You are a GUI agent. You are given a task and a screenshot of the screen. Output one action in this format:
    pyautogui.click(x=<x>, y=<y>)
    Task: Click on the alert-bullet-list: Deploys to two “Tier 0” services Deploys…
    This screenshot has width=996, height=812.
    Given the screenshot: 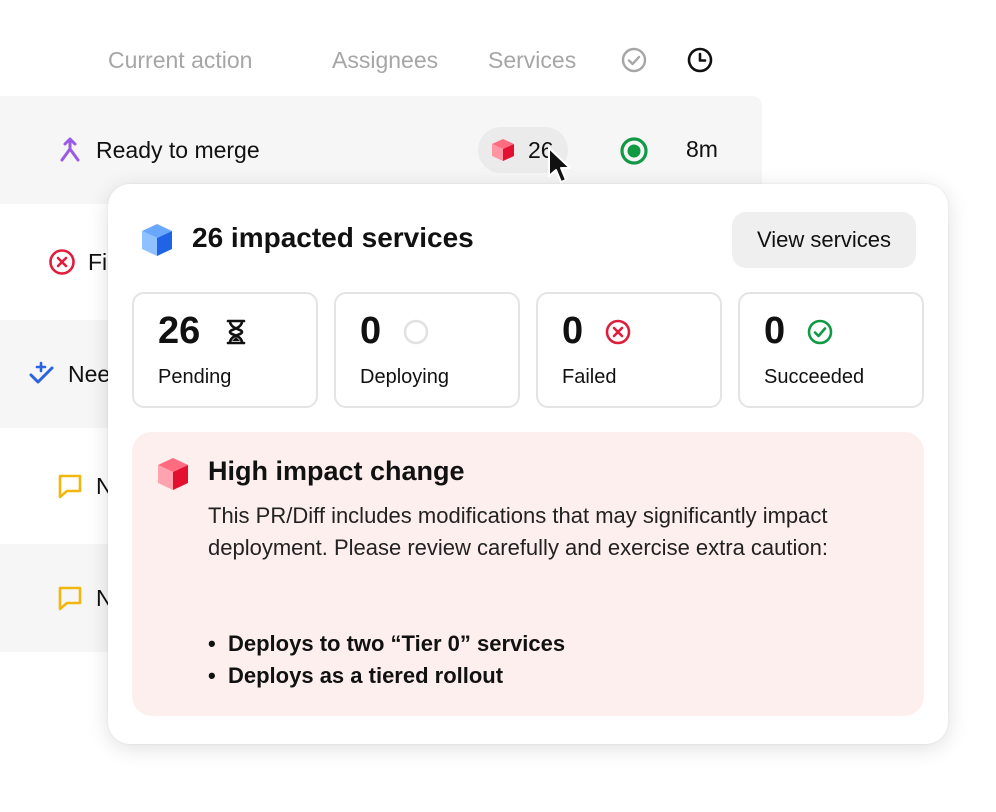 What is the action you would take?
    pyautogui.click(x=386, y=660)
    